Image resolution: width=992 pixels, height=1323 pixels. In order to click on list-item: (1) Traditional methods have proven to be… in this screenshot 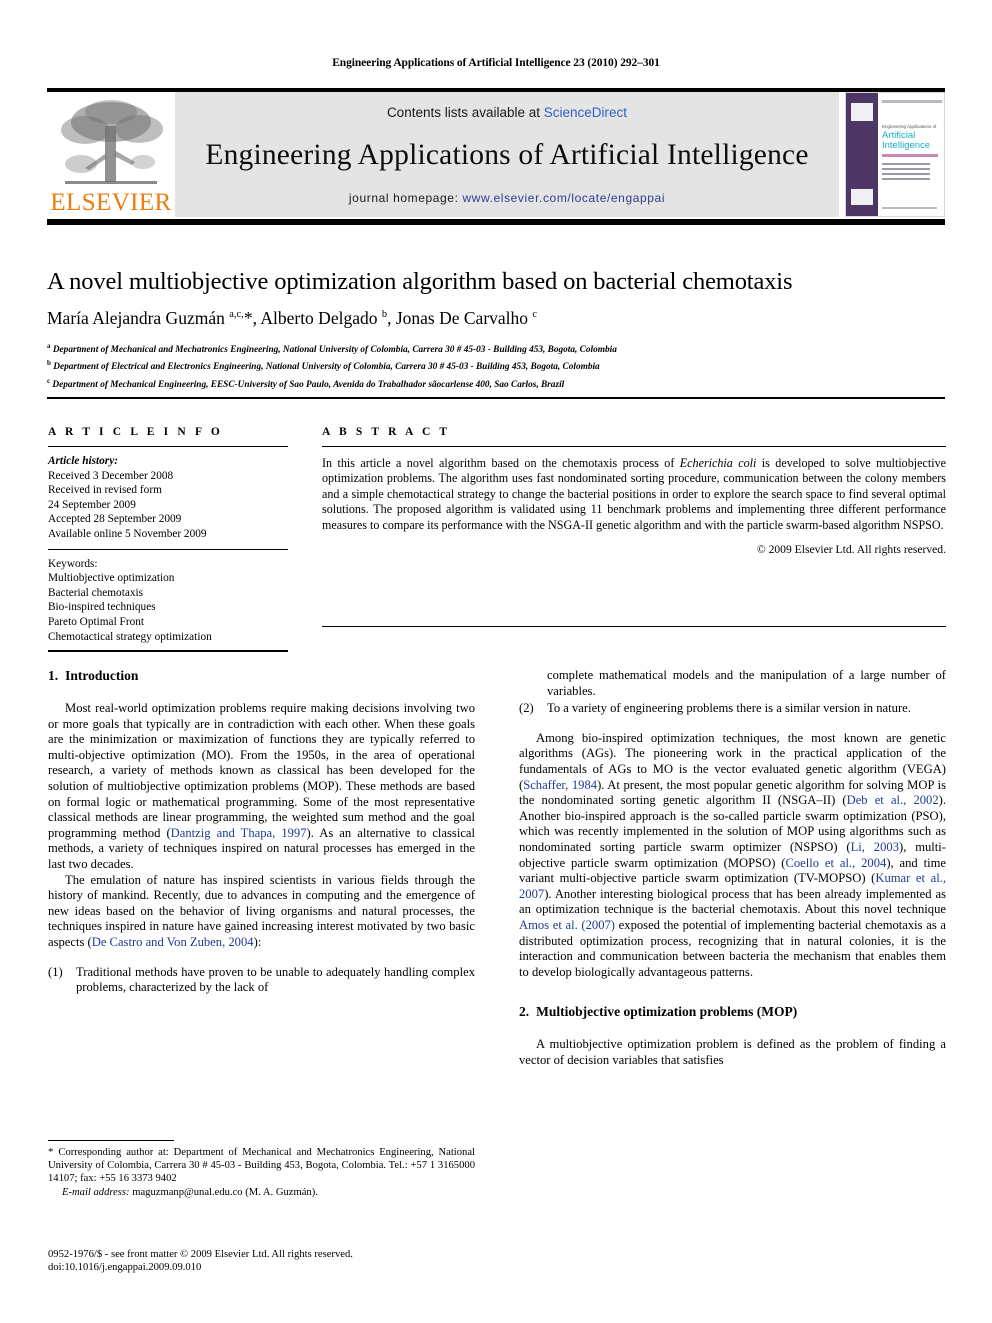, I will do `click(261, 980)`.